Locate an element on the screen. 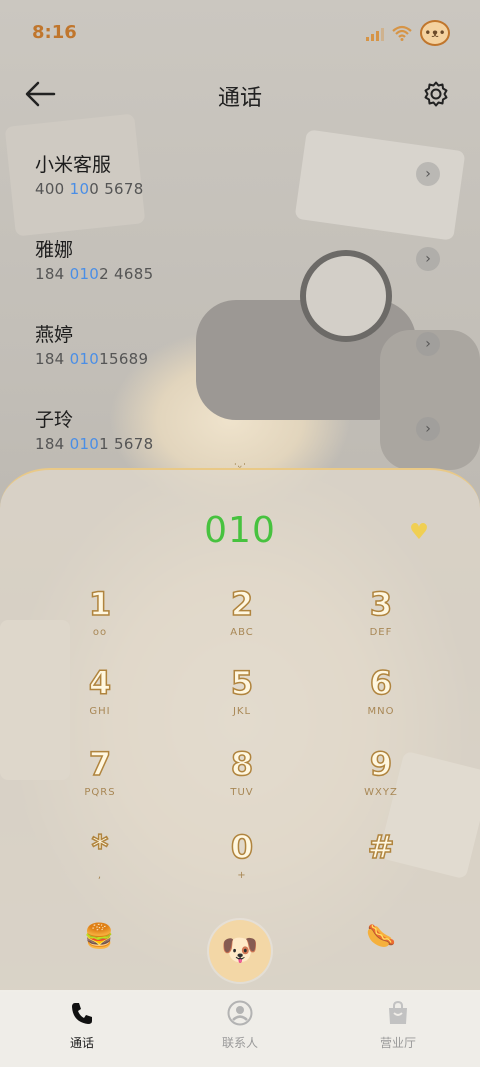 Image resolution: width=480 pixels, height=1067 pixels. tab-calls: 通话 is located at coordinates (82, 1025).